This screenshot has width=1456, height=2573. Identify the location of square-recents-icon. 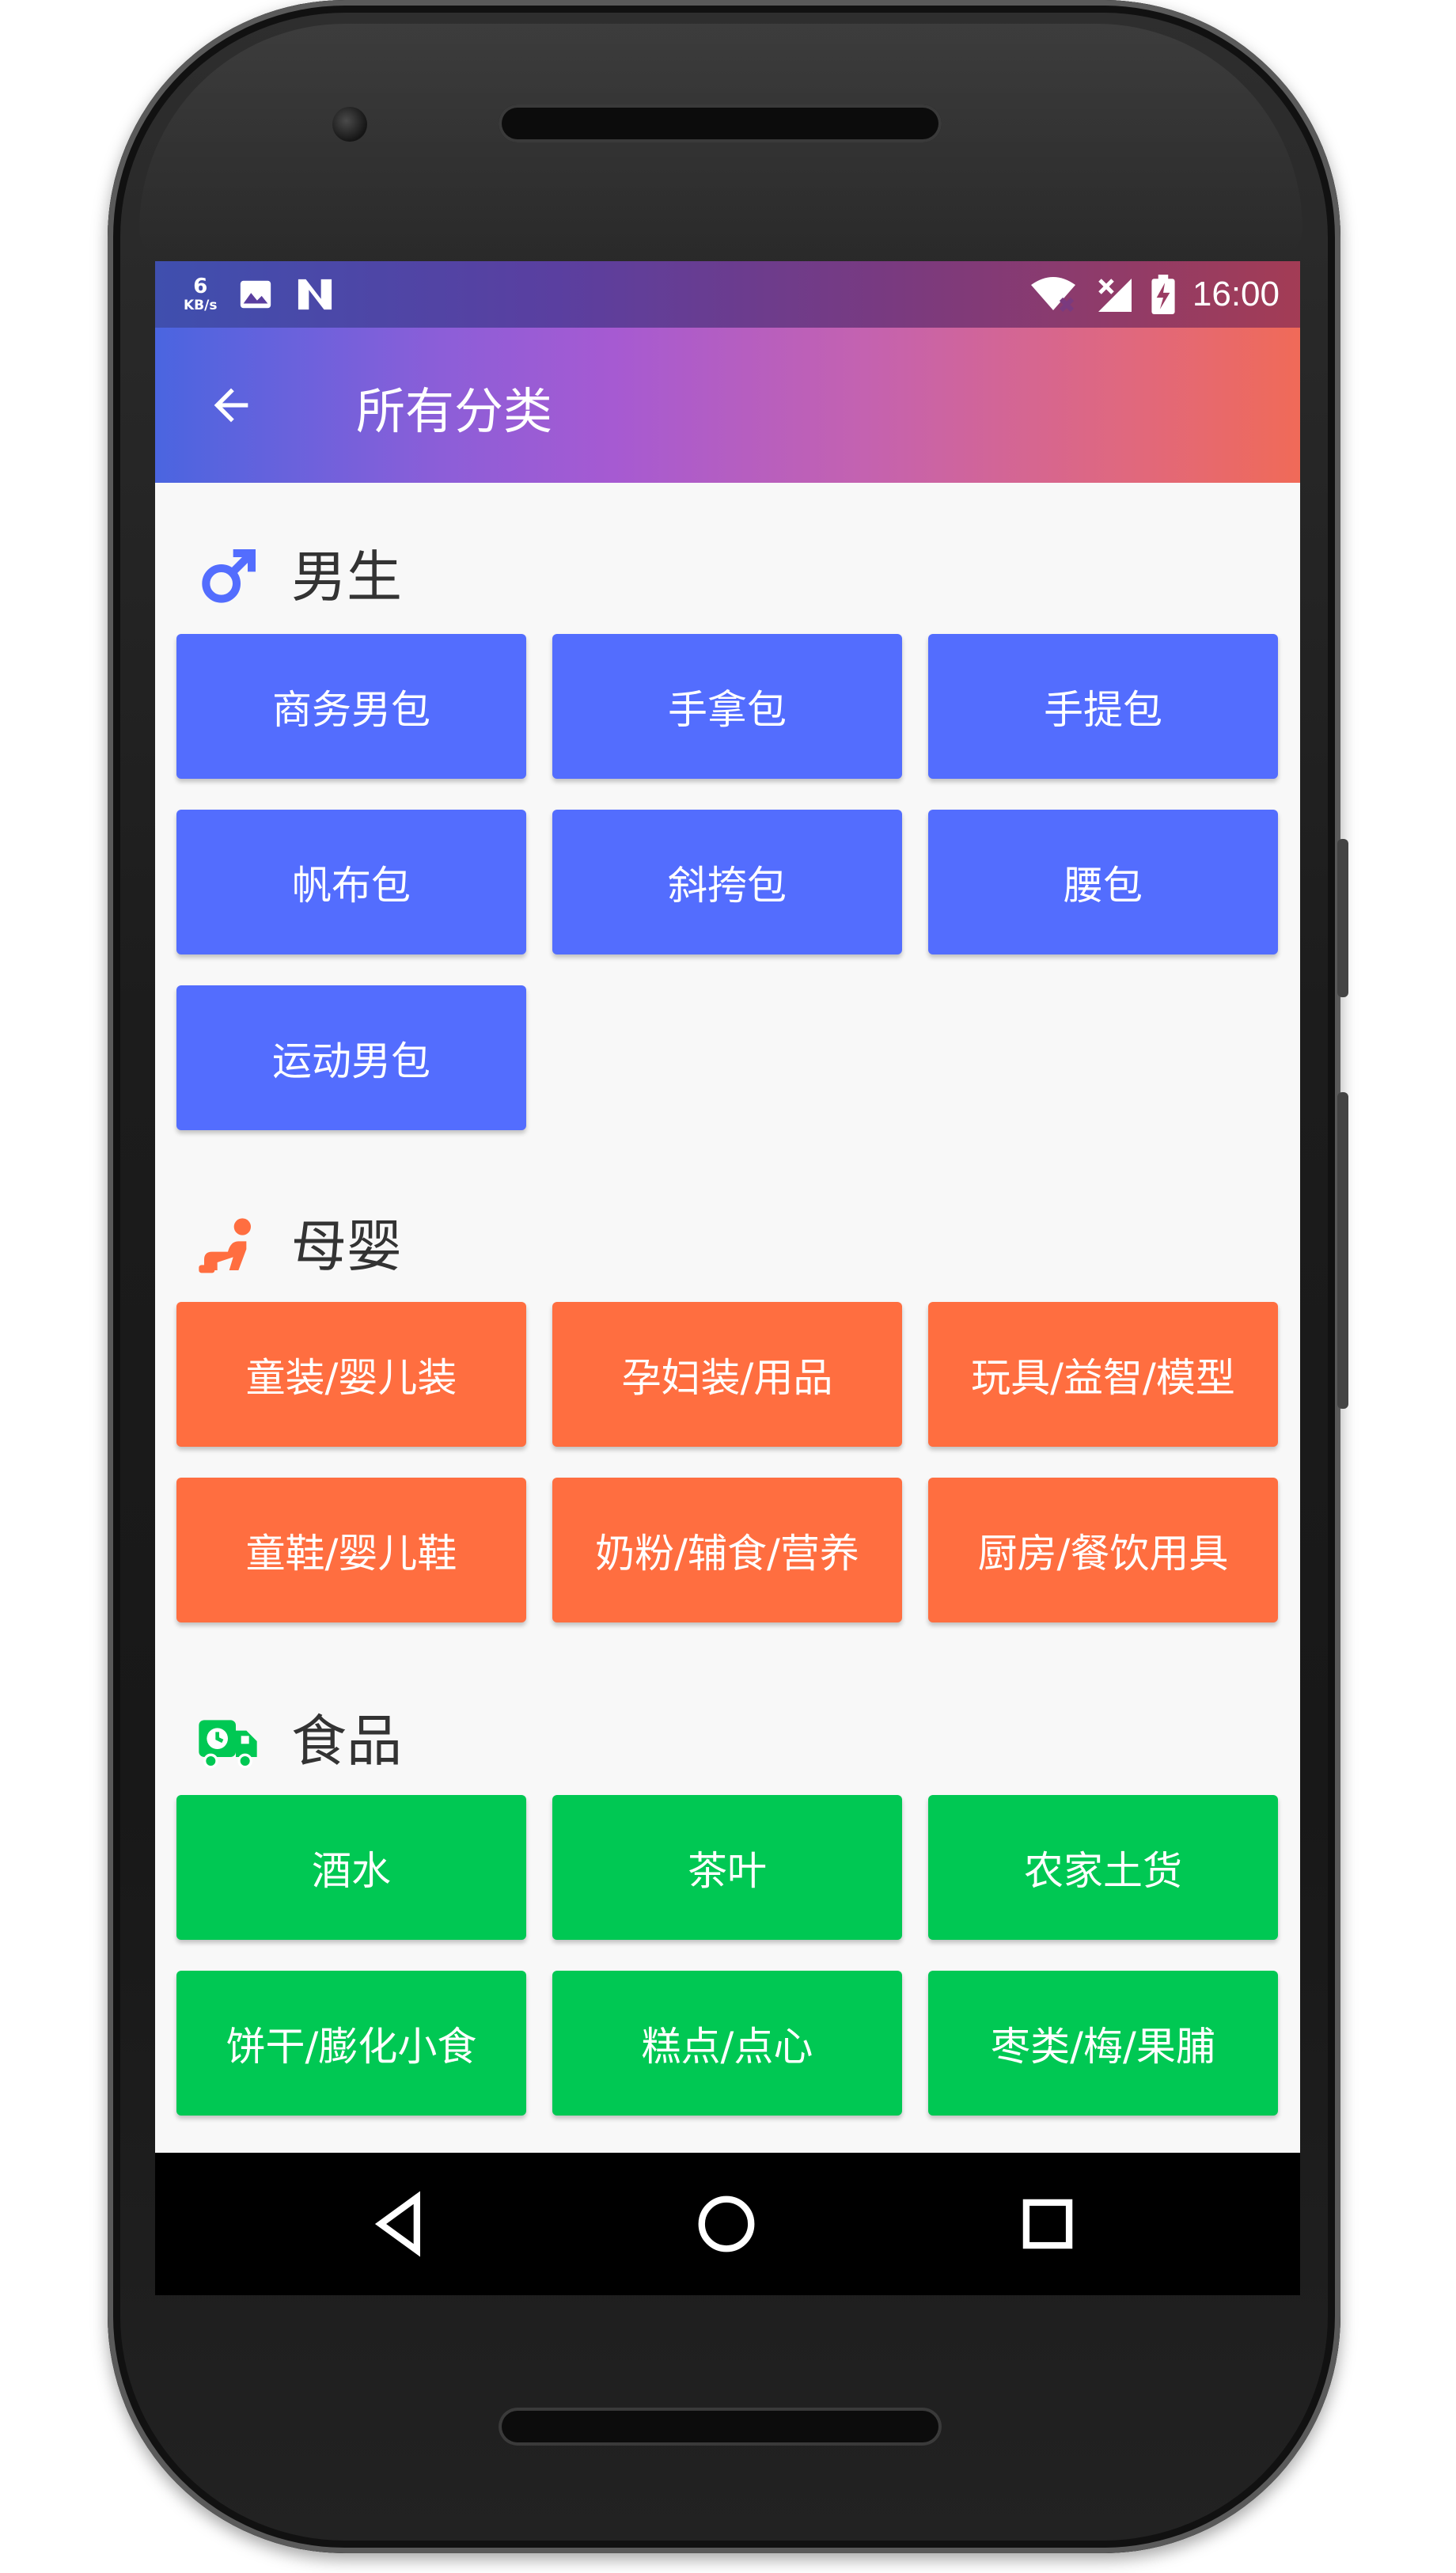
(1047, 2224).